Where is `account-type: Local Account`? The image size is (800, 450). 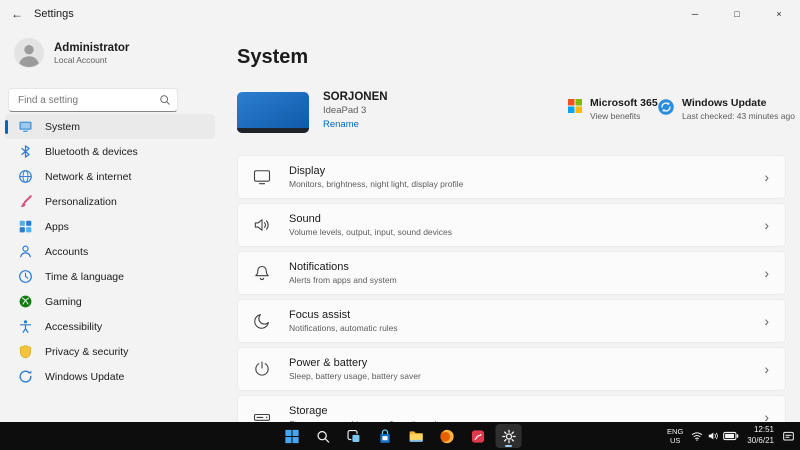 account-type: Local Account is located at coordinates (80, 59).